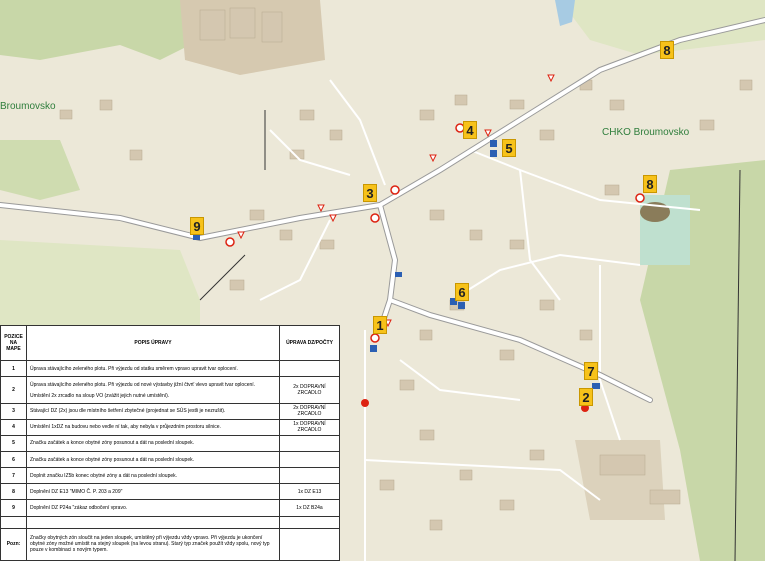 The height and width of the screenshot is (561, 765). Describe the element at coordinates (620, 480) in the screenshot. I see `industrial-area` at that location.